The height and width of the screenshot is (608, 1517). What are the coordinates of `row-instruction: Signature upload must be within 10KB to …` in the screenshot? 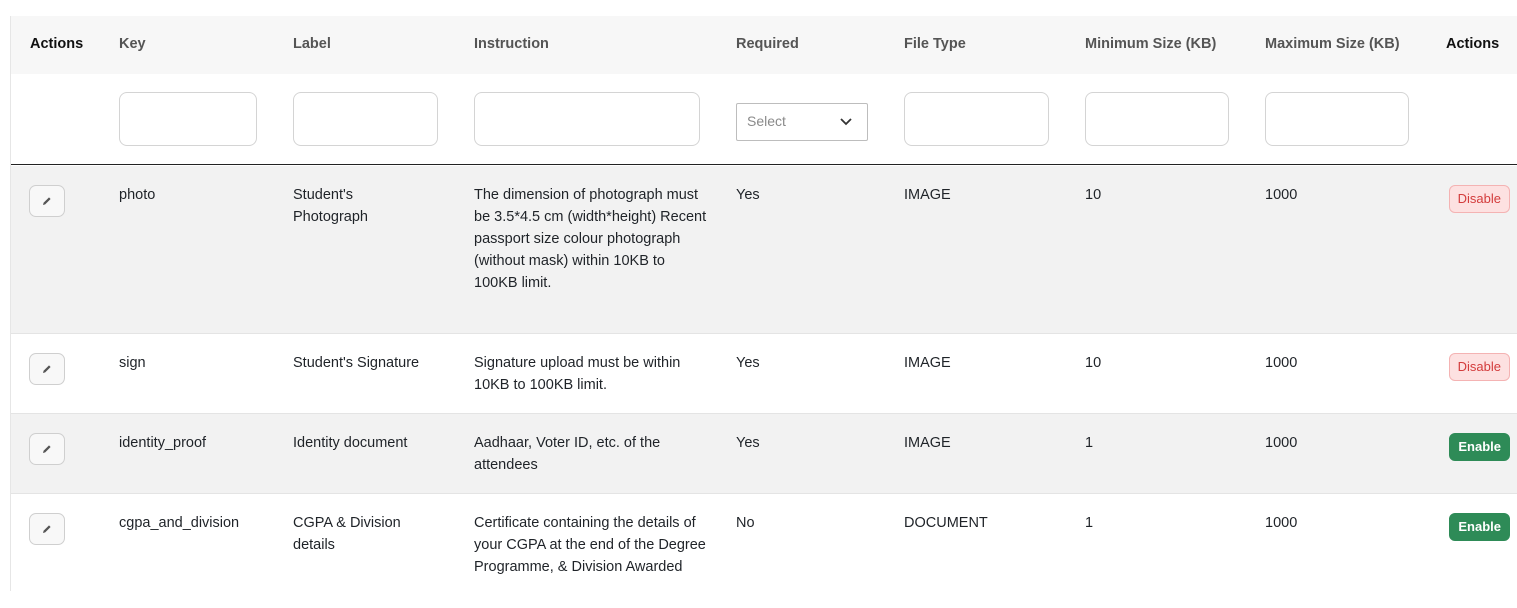 It's located at (577, 374).